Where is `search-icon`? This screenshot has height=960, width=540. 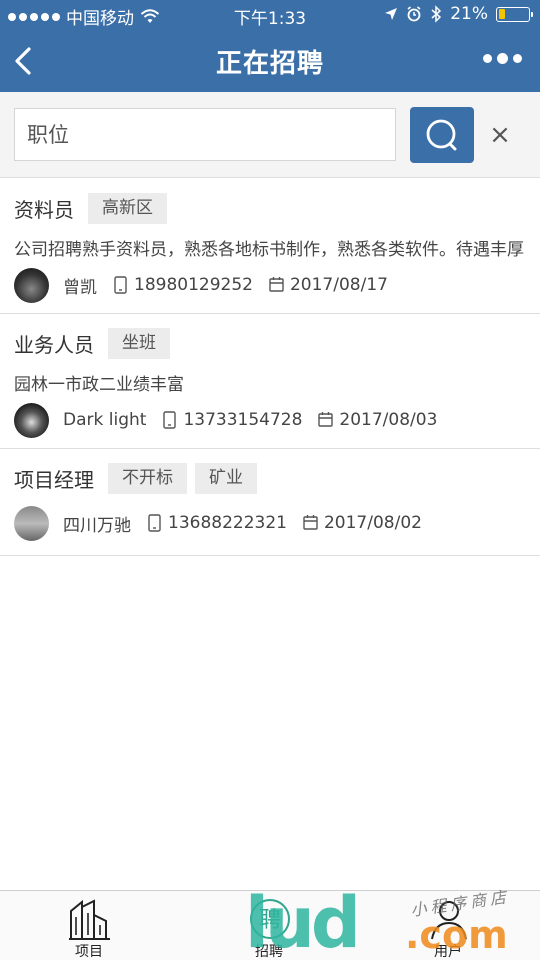 search-icon is located at coordinates (441, 135).